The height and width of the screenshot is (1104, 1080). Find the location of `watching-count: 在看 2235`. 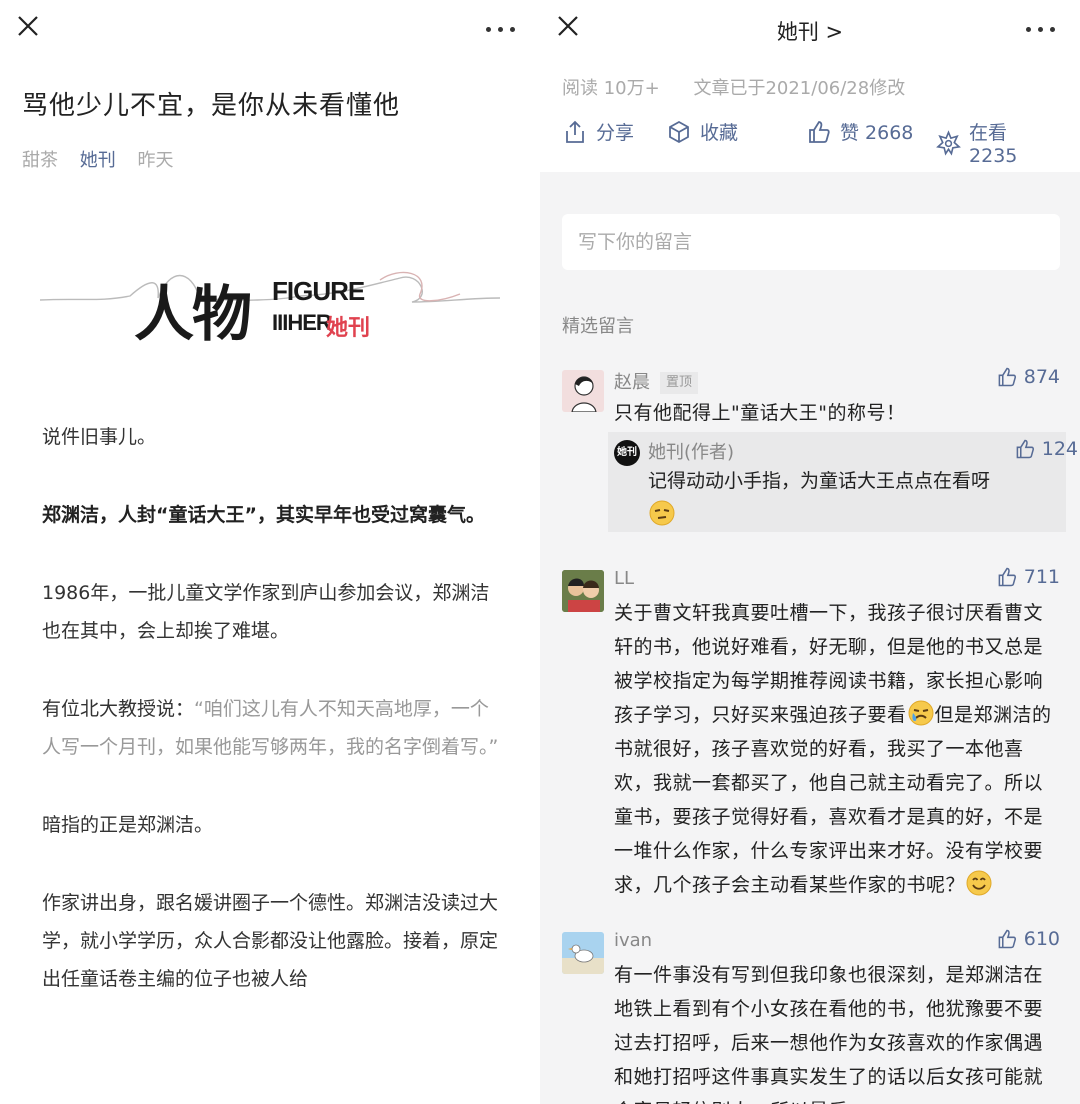

watching-count: 在看 2235 is located at coordinates (993, 144).